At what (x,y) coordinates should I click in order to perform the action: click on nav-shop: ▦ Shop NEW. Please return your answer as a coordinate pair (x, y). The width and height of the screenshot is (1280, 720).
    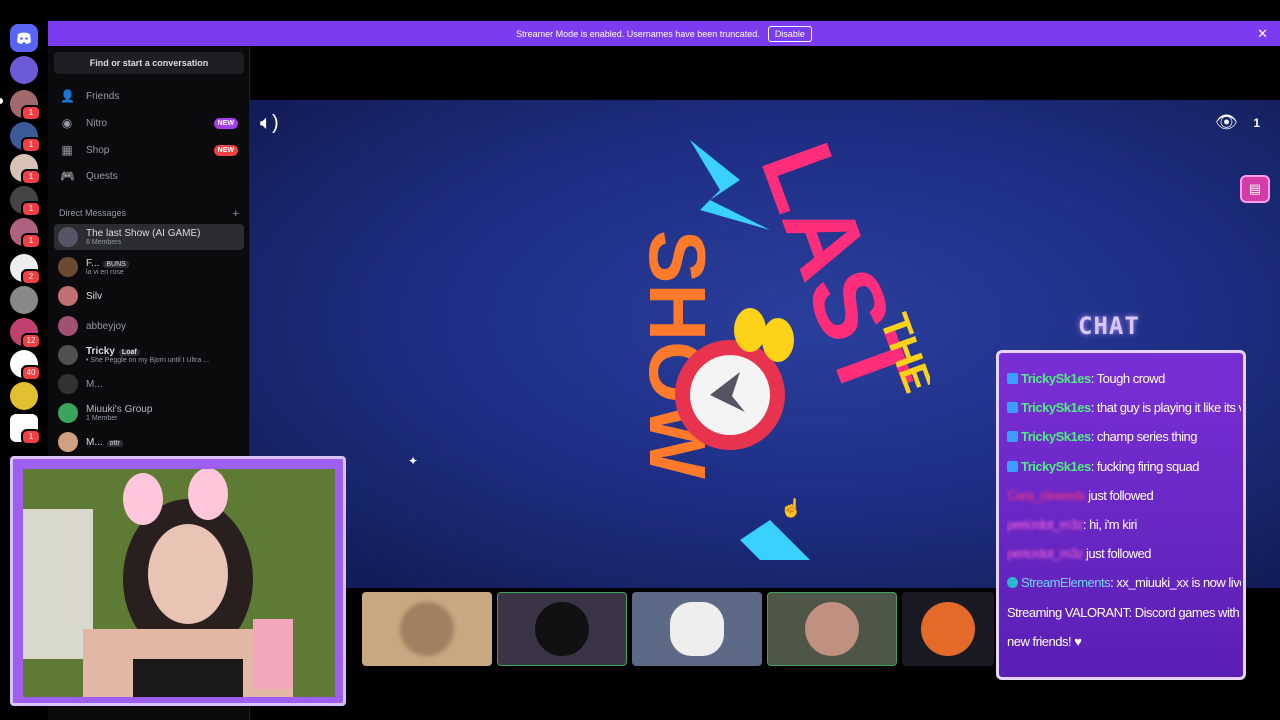
    Looking at the image, I should click on (149, 150).